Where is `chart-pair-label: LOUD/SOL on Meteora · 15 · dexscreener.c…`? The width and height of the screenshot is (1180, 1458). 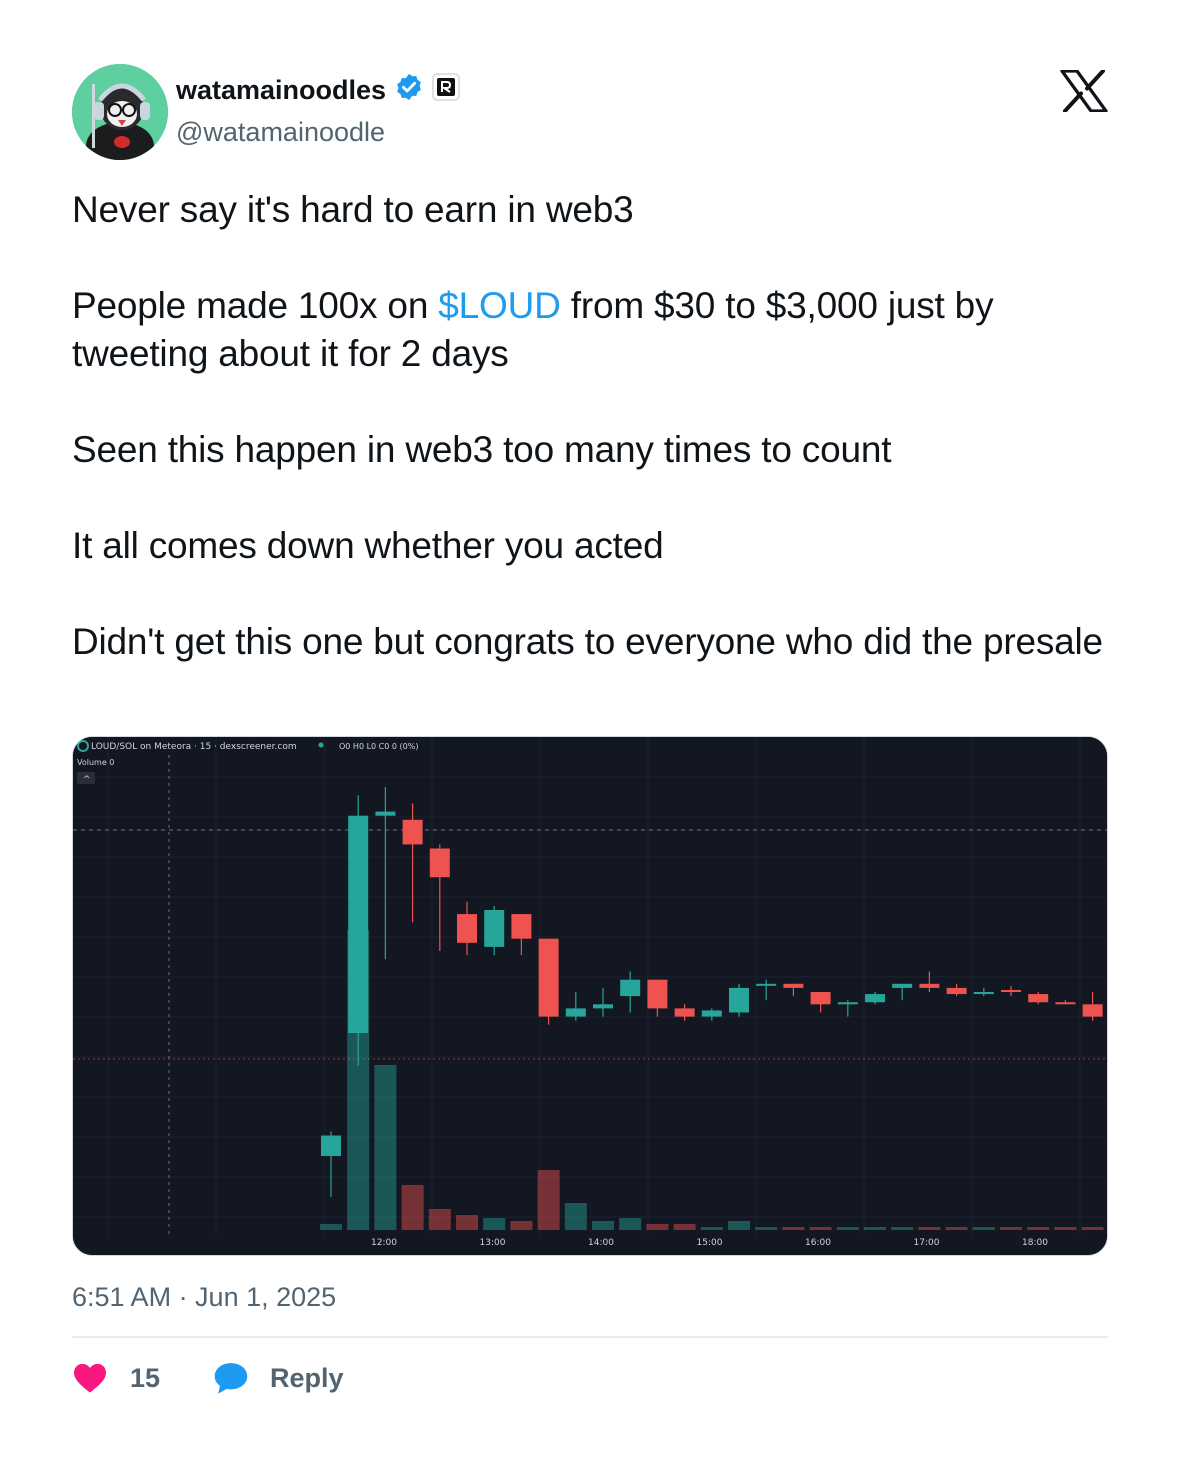 chart-pair-label: LOUD/SOL on Meteora · 15 · dexscreener.c… is located at coordinates (194, 747).